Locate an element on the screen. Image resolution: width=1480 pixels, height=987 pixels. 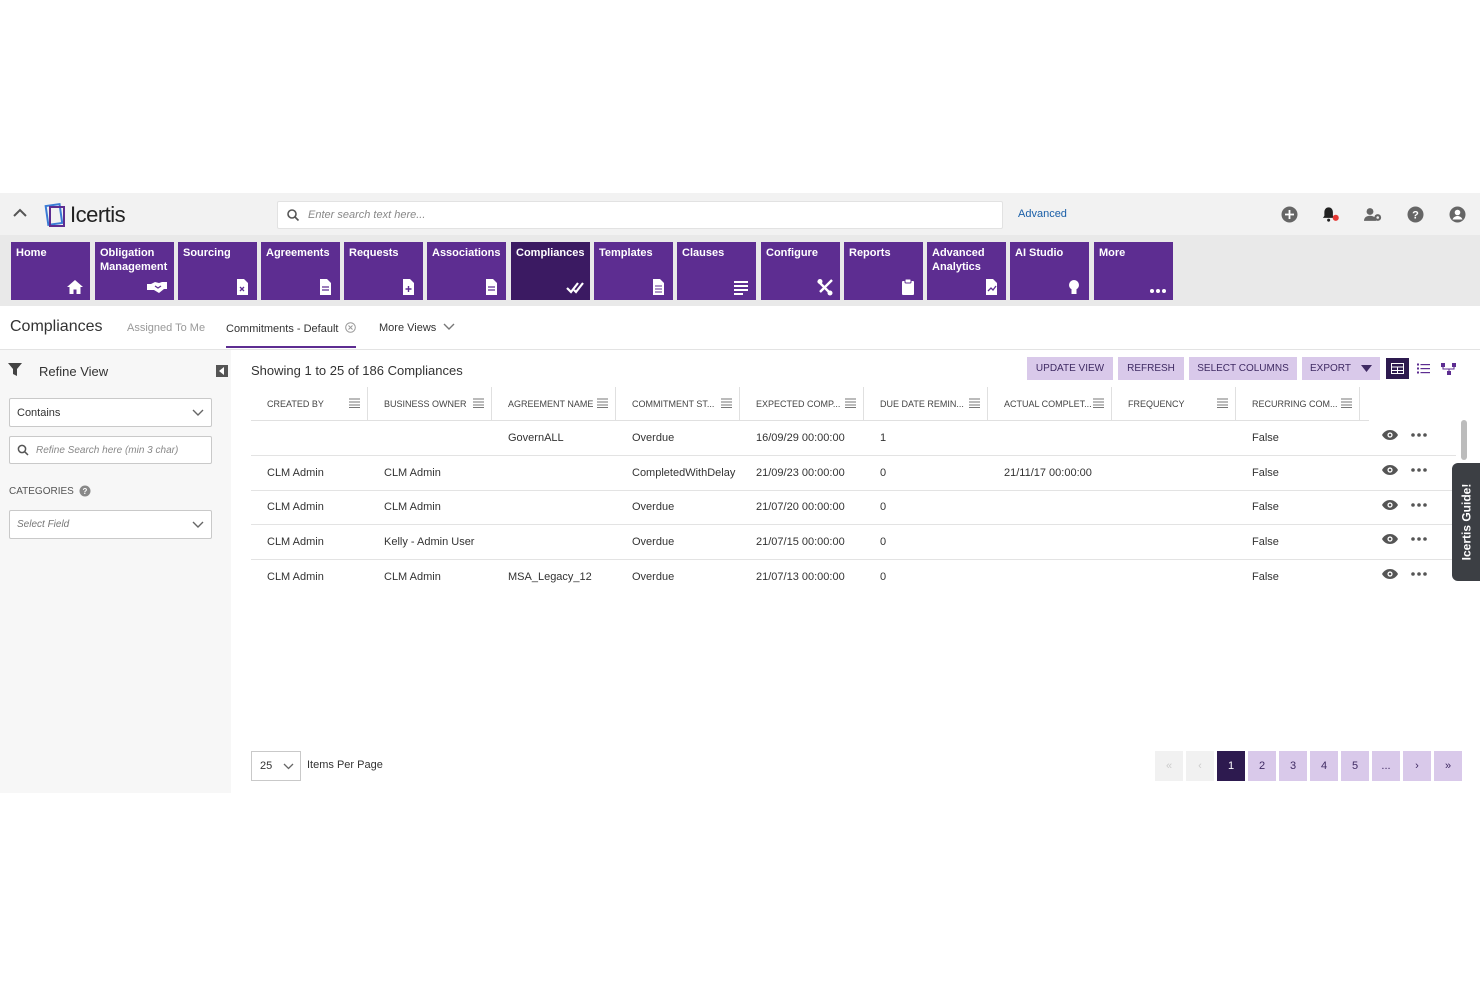
nav-tile-templates: Templates is located at coordinates (633, 271).